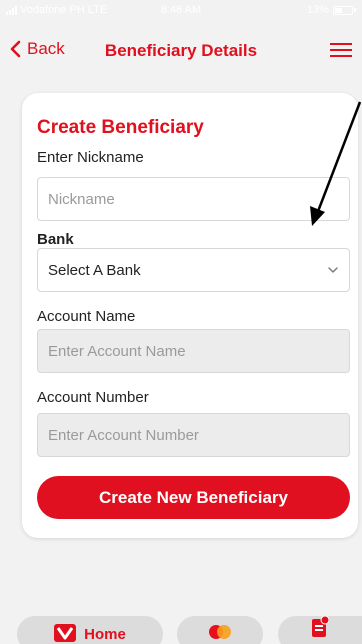 The image size is (362, 644). I want to click on chevron-down-icon, so click(333, 270).